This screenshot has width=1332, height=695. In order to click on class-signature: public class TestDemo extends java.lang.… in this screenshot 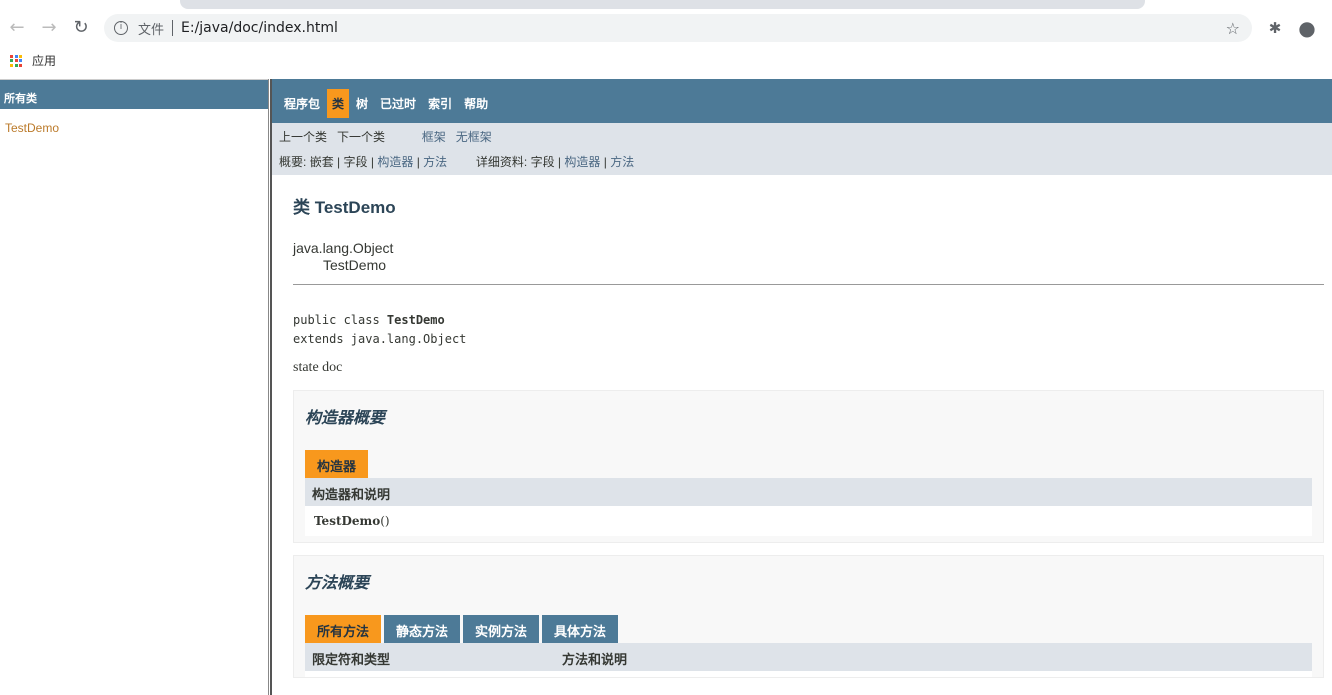, I will do `click(808, 330)`.